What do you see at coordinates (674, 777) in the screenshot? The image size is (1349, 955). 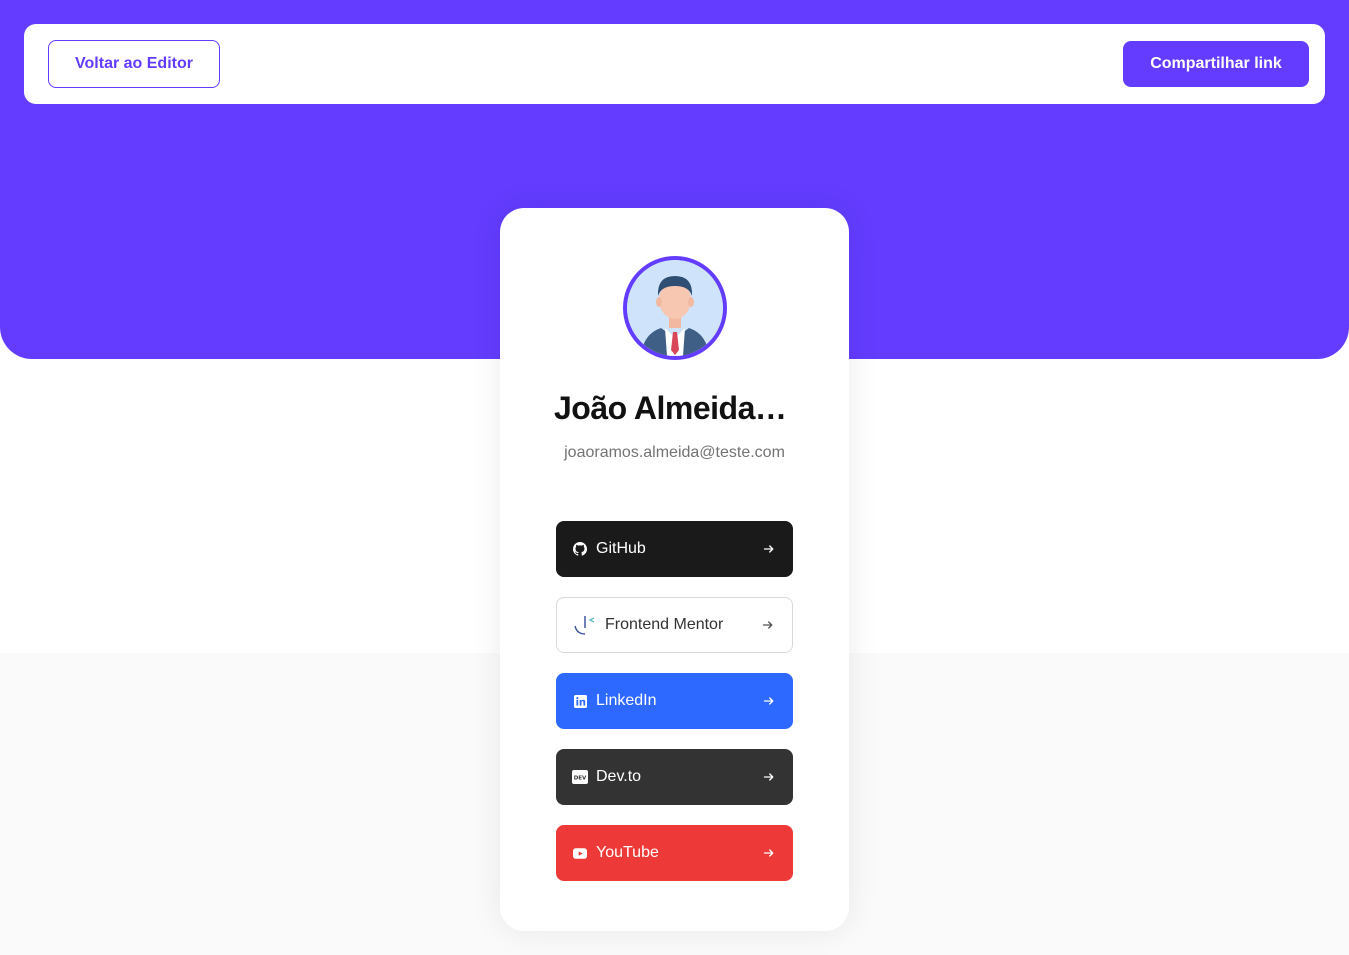 I see `link-devto: DEV Dev.to` at bounding box center [674, 777].